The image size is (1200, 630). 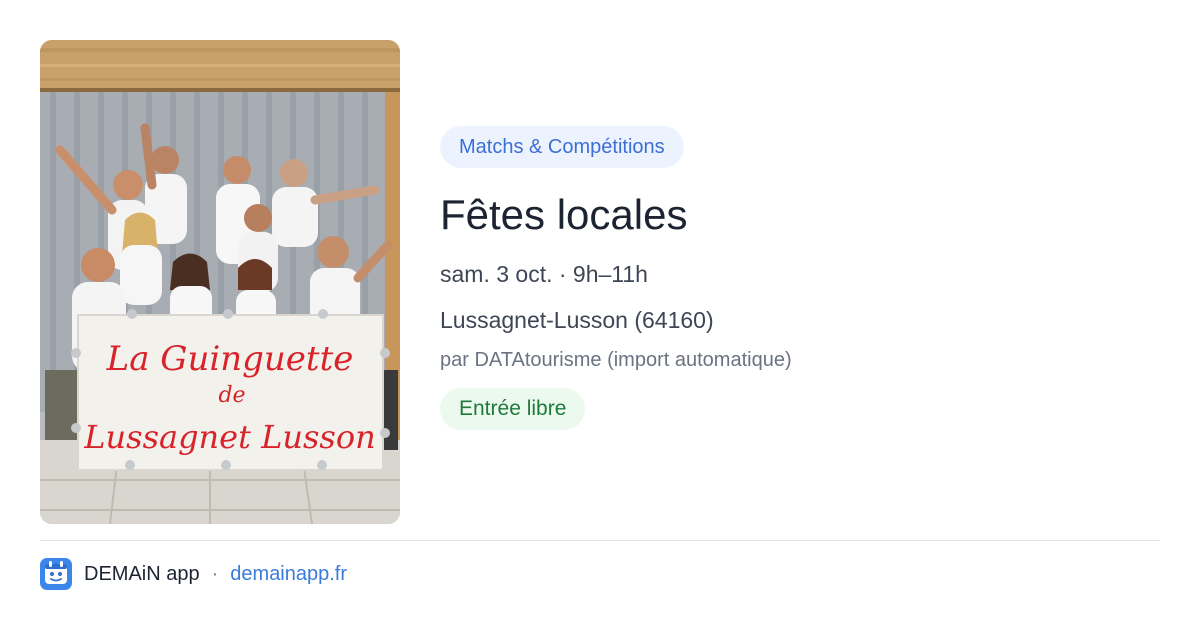 I want to click on event-source: par DATAtourisme (import automatique), so click(x=616, y=360).